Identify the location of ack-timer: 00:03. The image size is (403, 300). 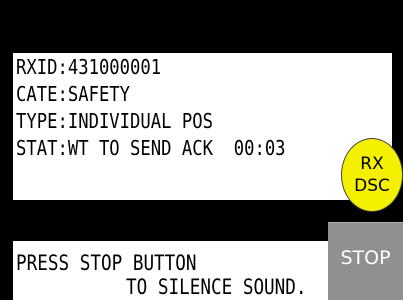
(259, 148).